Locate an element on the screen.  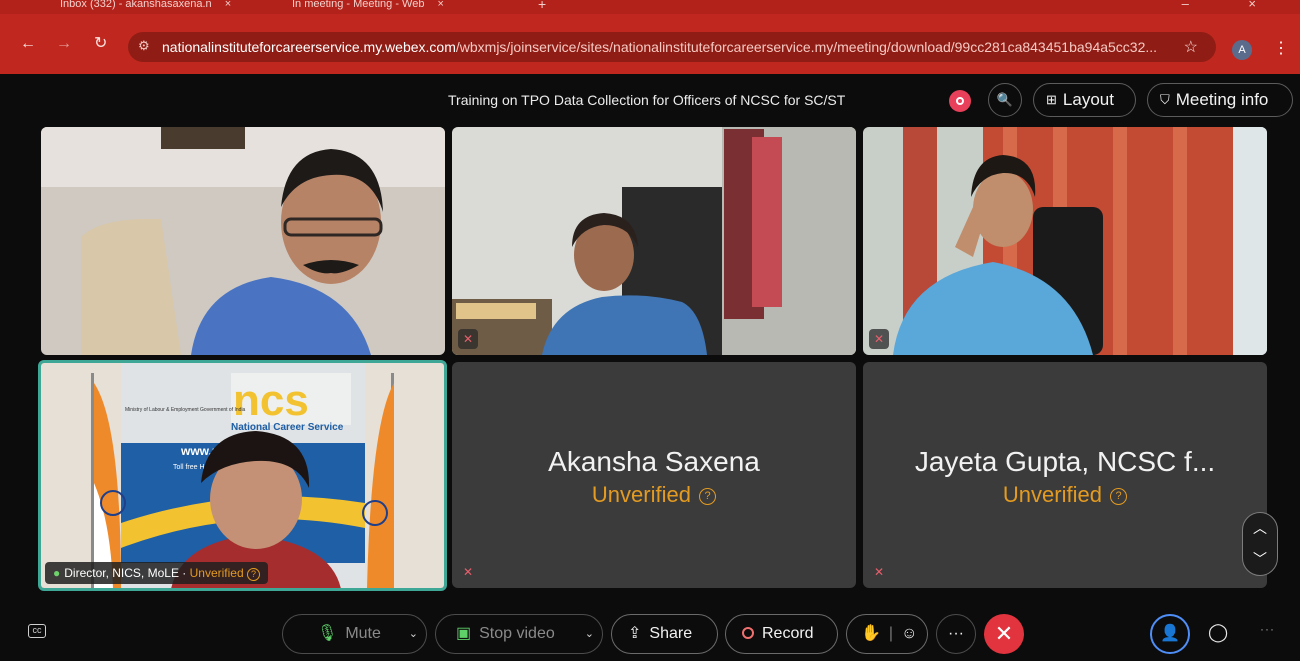
layout-label: Layout is located at coordinates (1088, 99).